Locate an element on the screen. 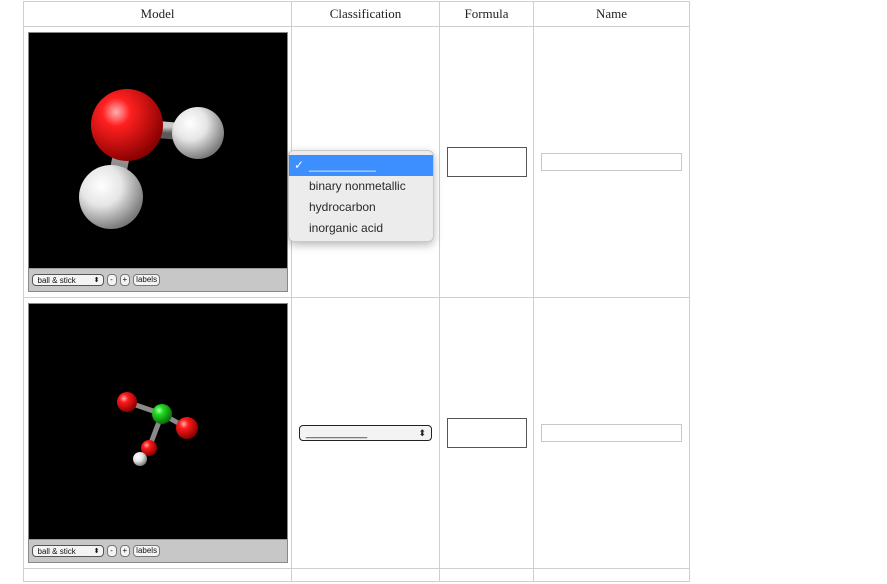 The width and height of the screenshot is (887, 584). molecule-viewer-1: ball & stick ⬍ - + labels is located at coordinates (157, 162).